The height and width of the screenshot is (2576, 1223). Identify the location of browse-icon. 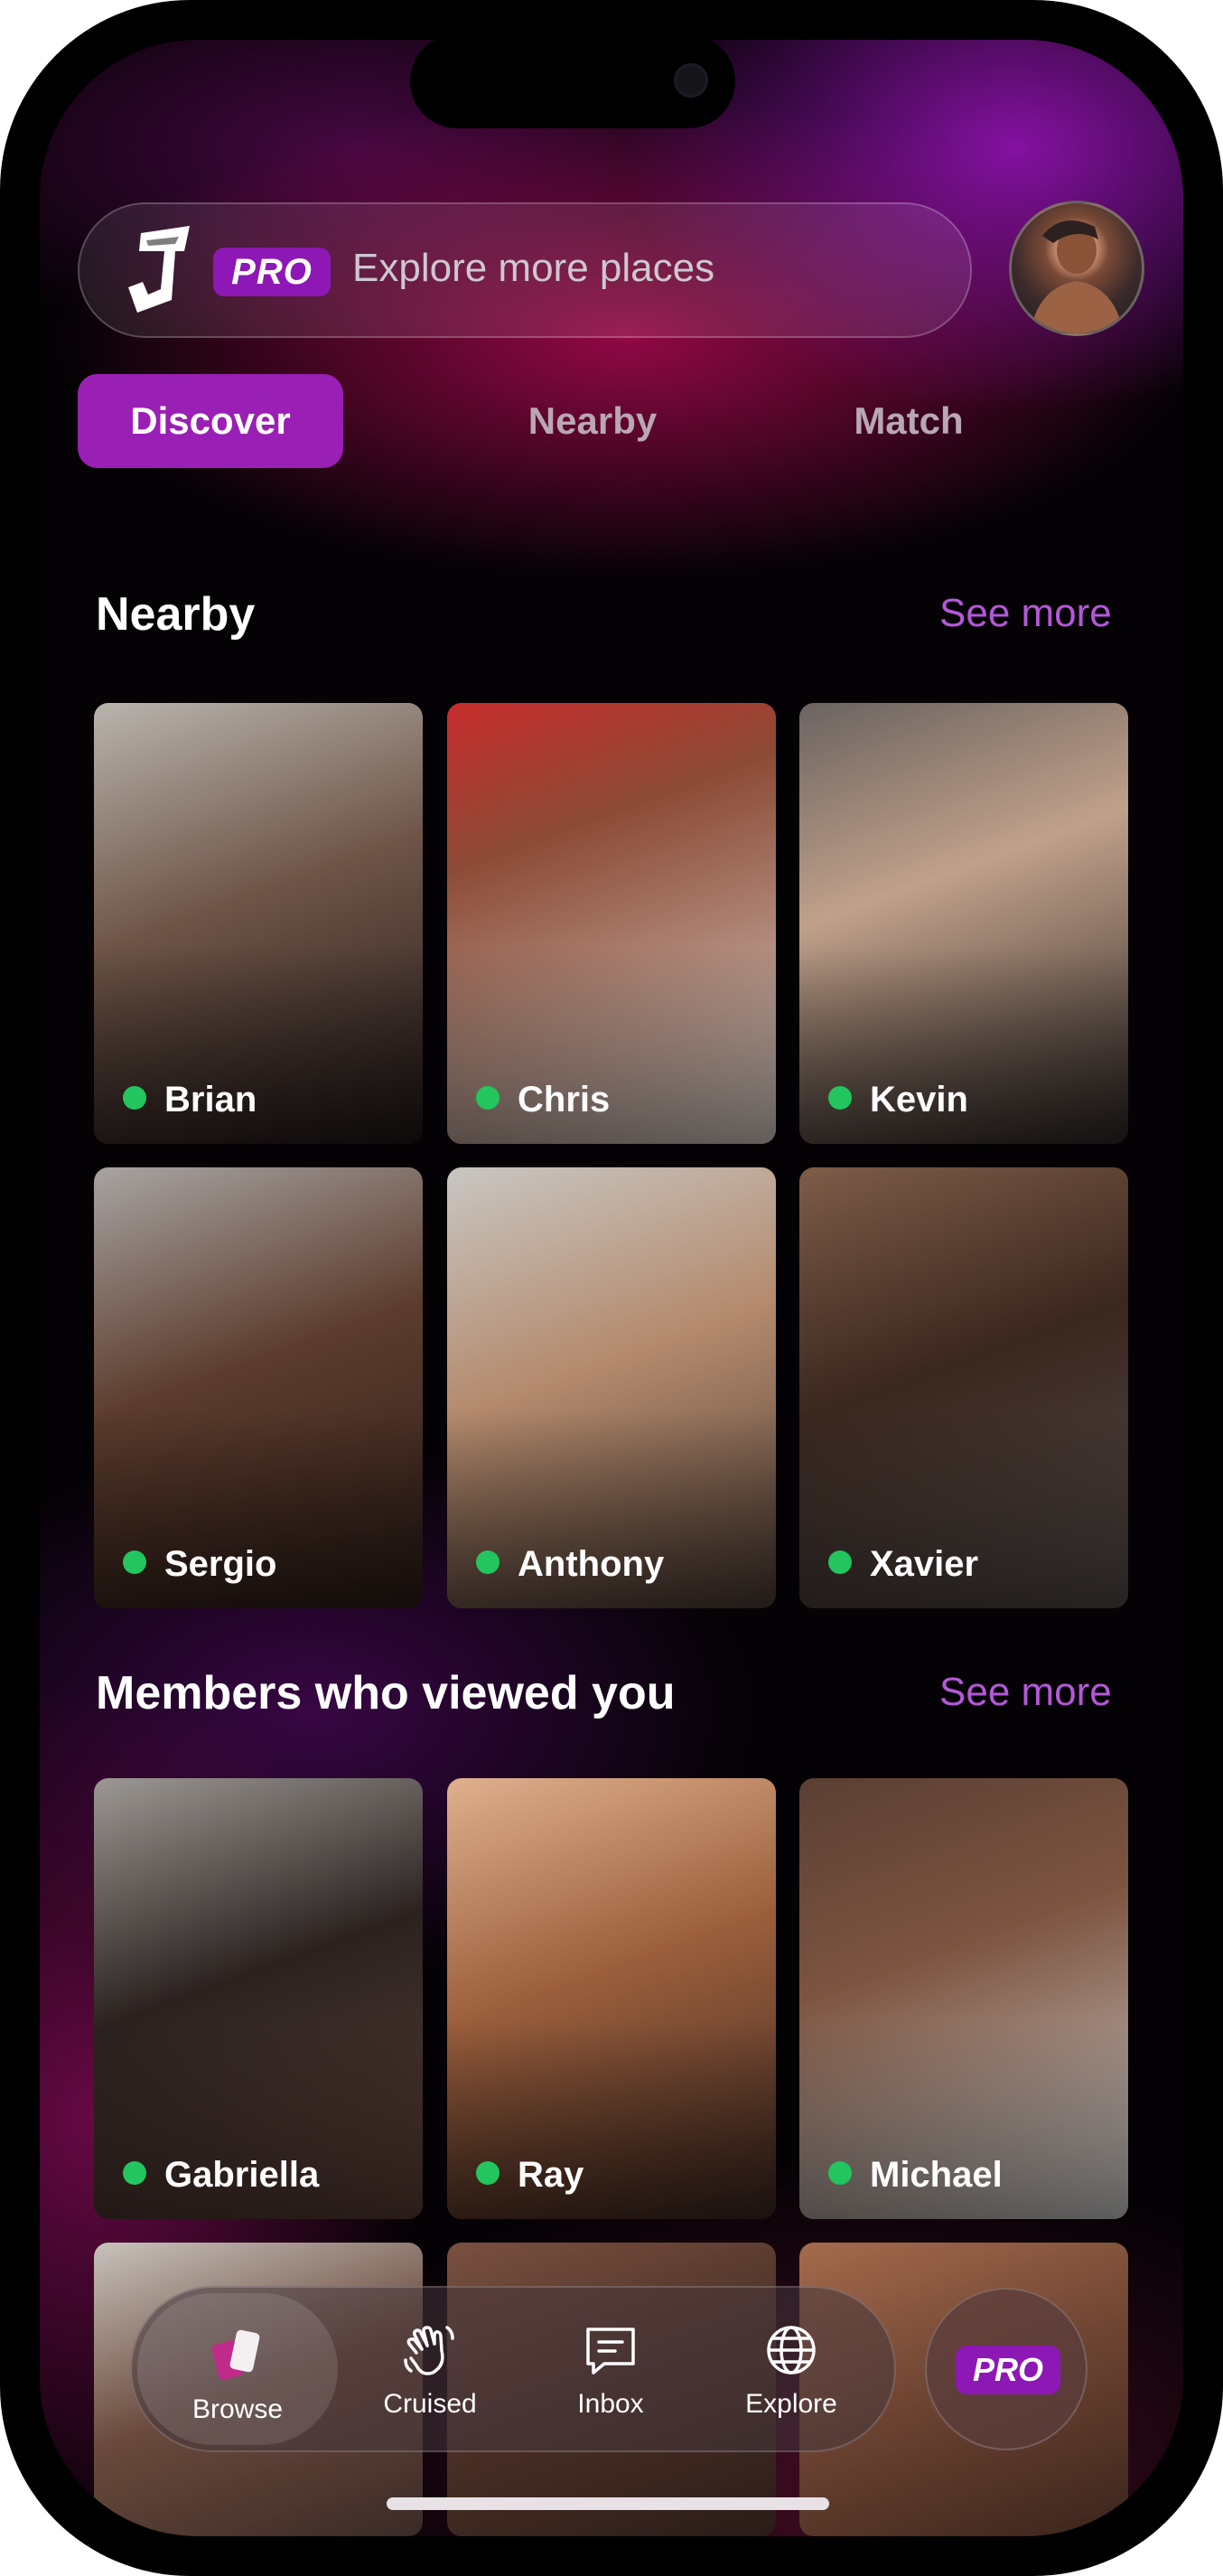
(236, 2354).